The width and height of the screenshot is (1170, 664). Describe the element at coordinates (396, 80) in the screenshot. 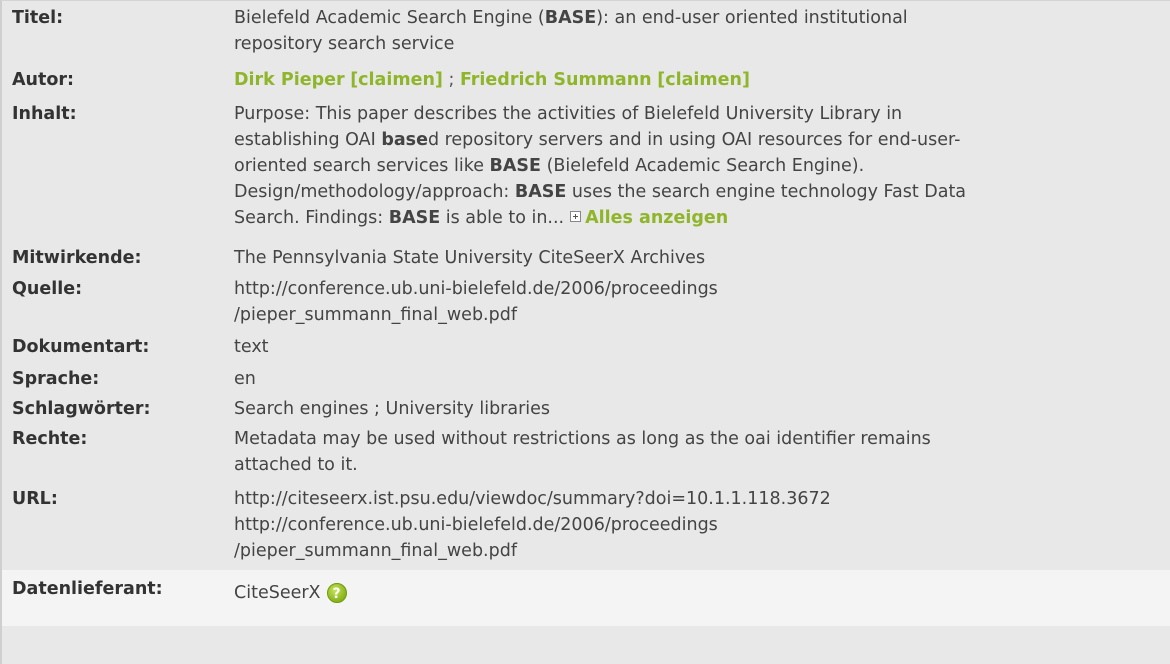

I see `claim-link-pieper: [claimen]` at that location.